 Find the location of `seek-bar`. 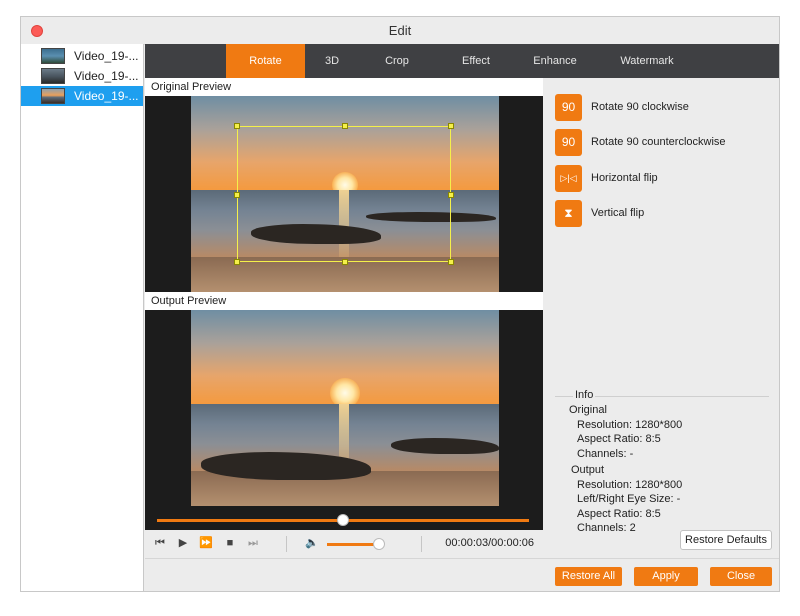

seek-bar is located at coordinates (344, 520).